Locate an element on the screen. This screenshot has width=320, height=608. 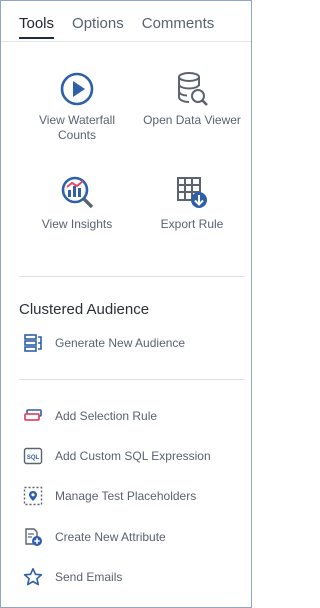
manage-test-placeholders-item: Manage Test Placeholders is located at coordinates (109, 496).